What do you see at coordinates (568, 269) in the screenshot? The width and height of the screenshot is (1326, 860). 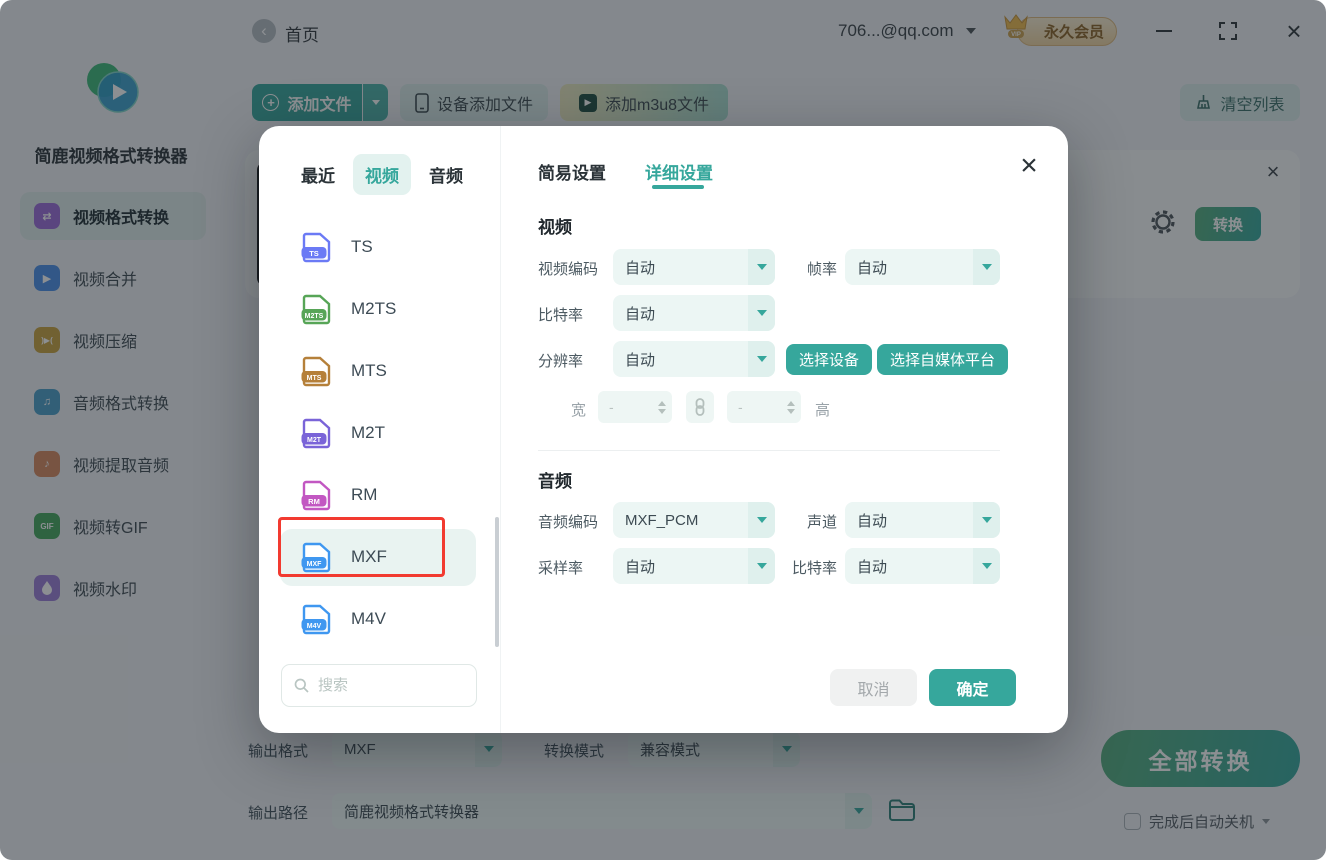 I see `video-codec-label: 视频编码` at bounding box center [568, 269].